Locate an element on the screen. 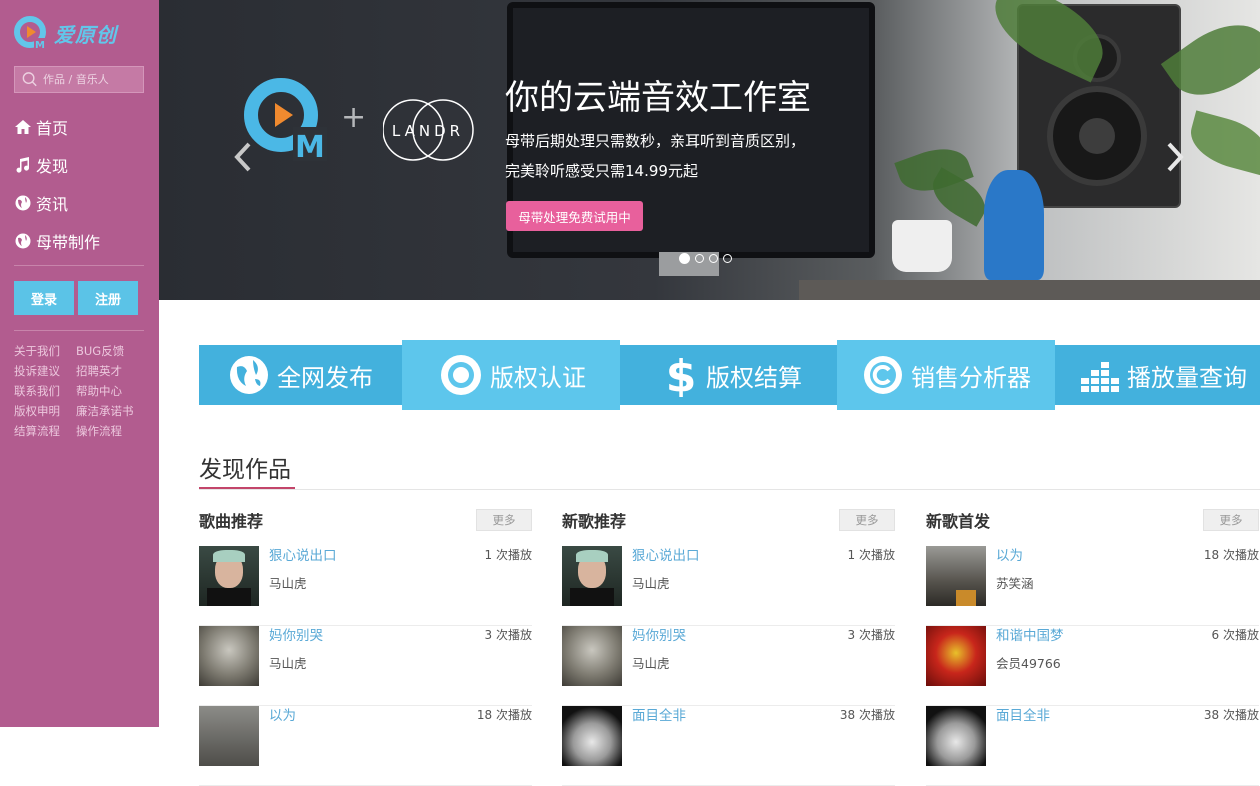 The image size is (1260, 786). footer-link-integrity: 廉洁承诺书 is located at coordinates (111, 411).